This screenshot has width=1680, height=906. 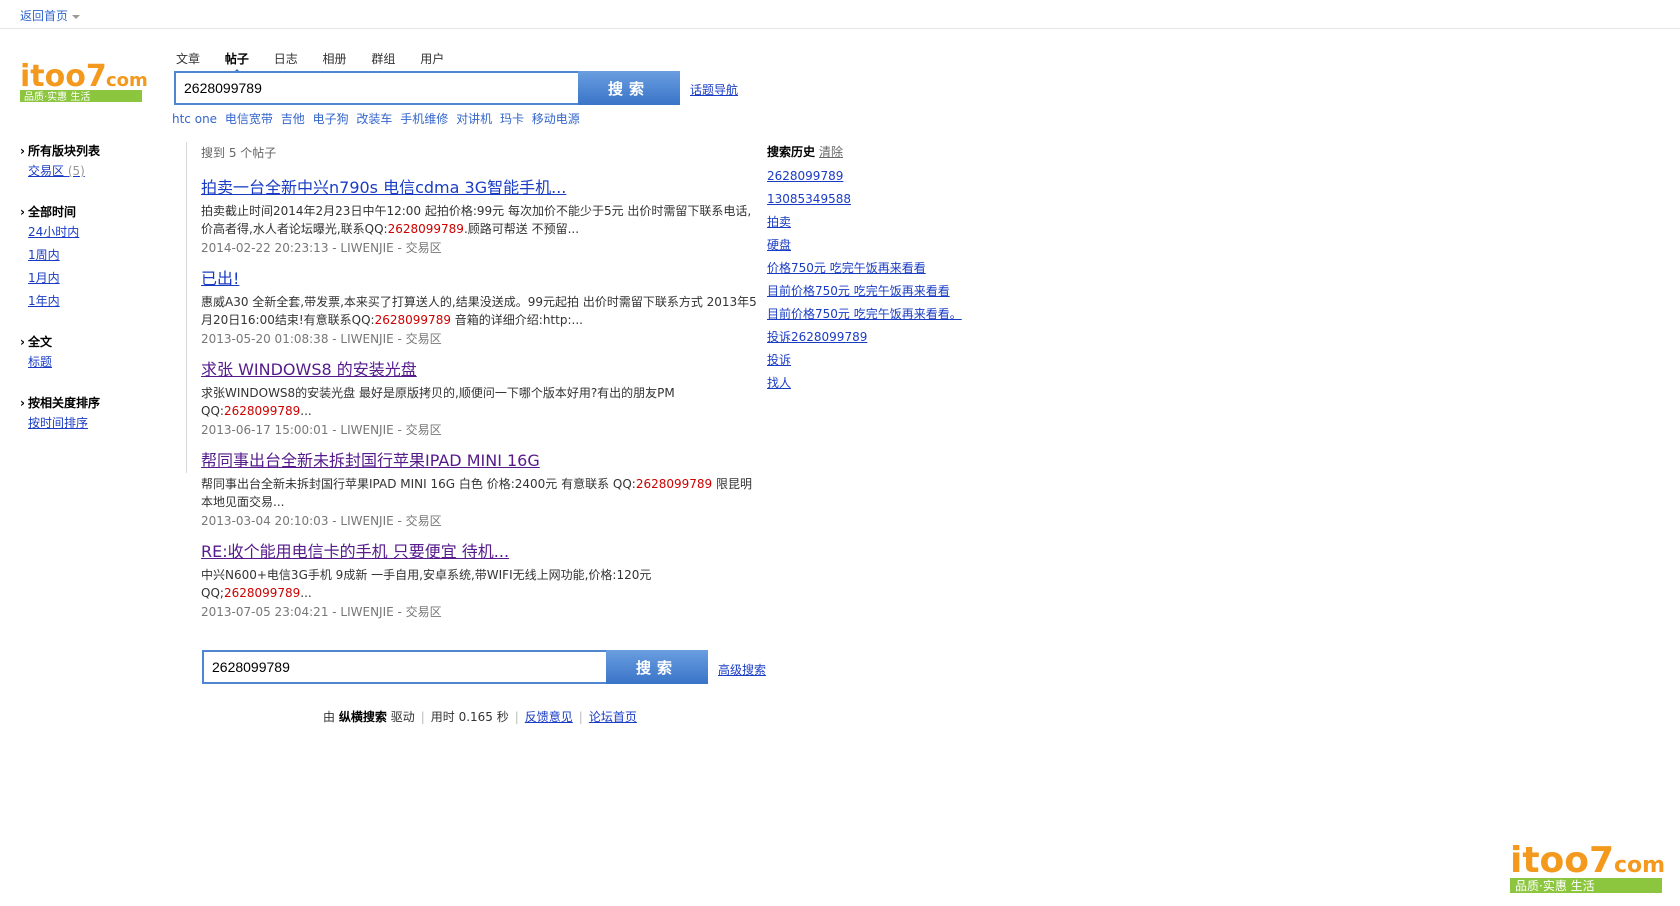 I want to click on footer-logo: itoo7 com 品质·实惠 生活, so click(x=1590, y=868).